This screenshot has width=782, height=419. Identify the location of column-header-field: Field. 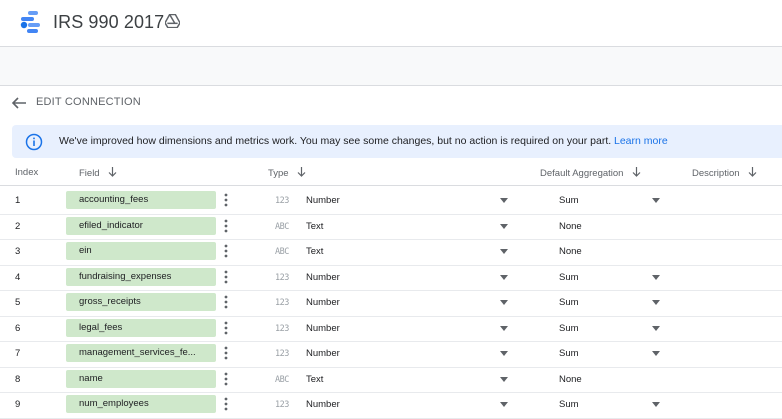
(98, 173).